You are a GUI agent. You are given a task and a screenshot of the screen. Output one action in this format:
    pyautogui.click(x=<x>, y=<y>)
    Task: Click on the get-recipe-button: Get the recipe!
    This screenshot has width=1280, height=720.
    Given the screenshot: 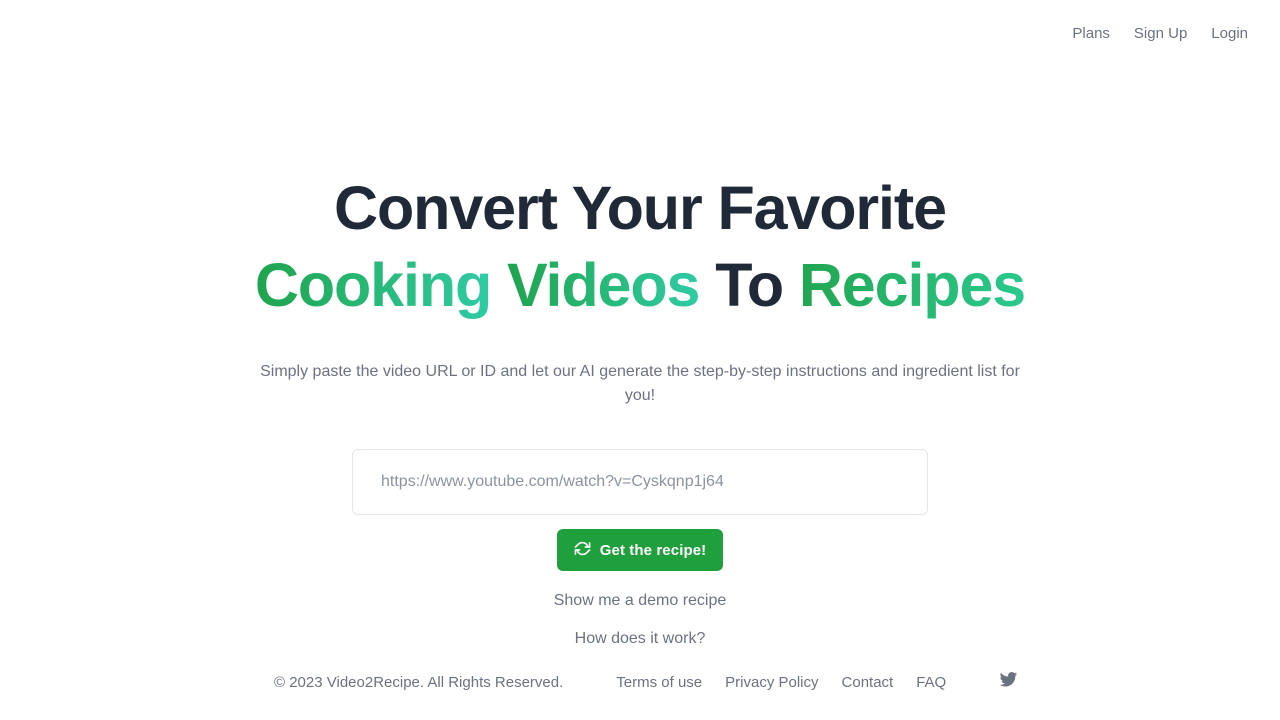 What is the action you would take?
    pyautogui.click(x=640, y=550)
    